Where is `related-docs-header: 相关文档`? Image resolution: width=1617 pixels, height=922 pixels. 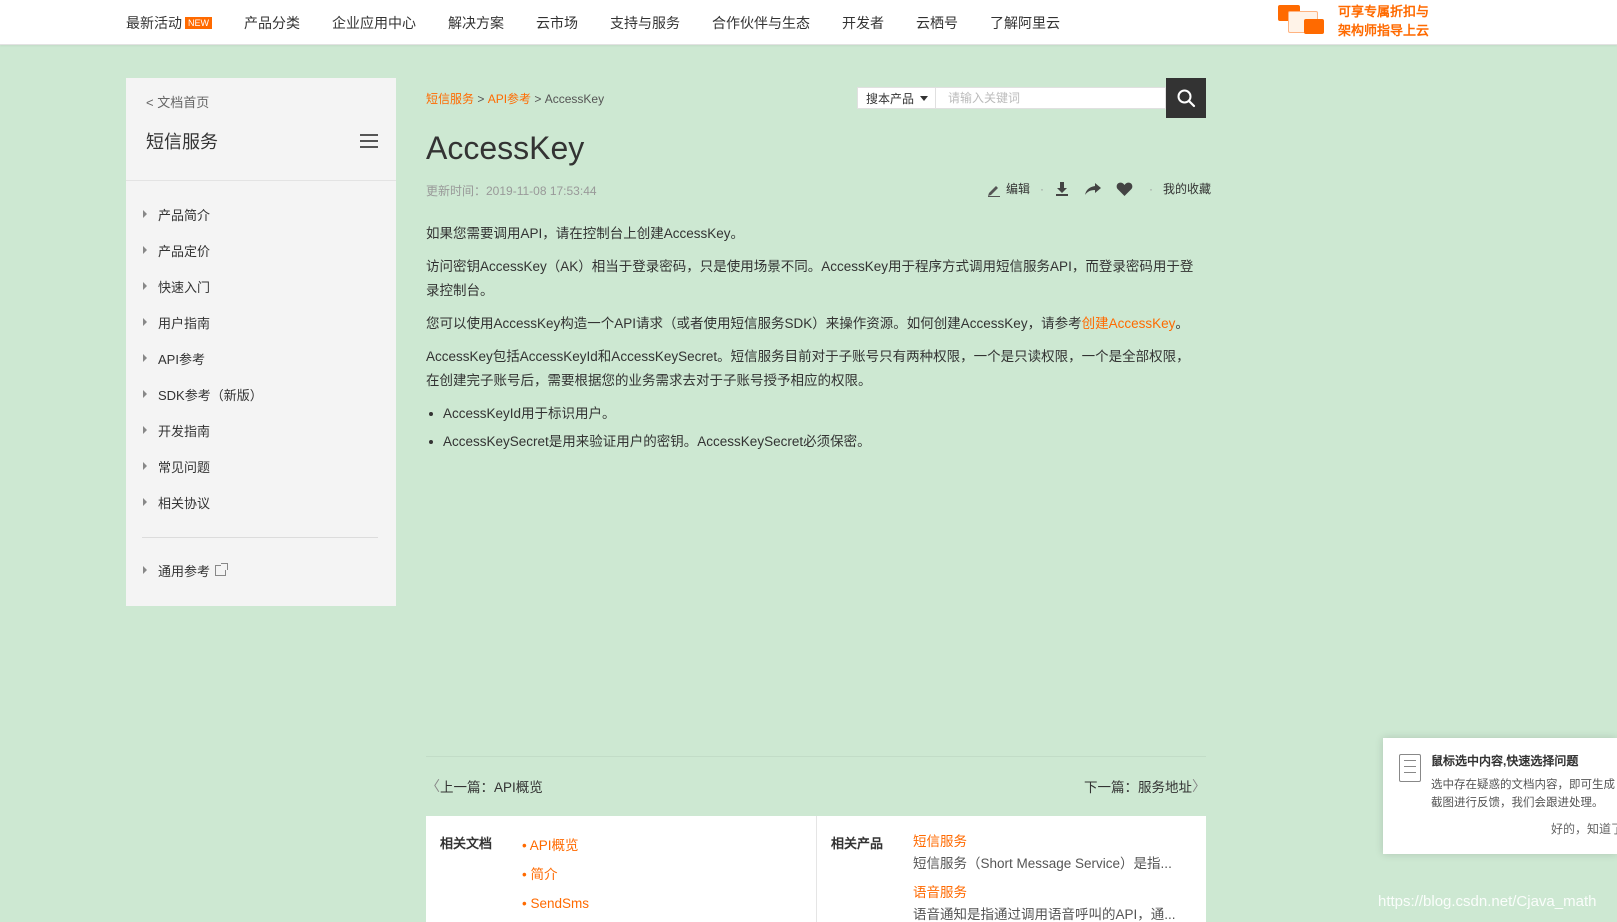 related-docs-header: 相关文档 is located at coordinates (466, 843).